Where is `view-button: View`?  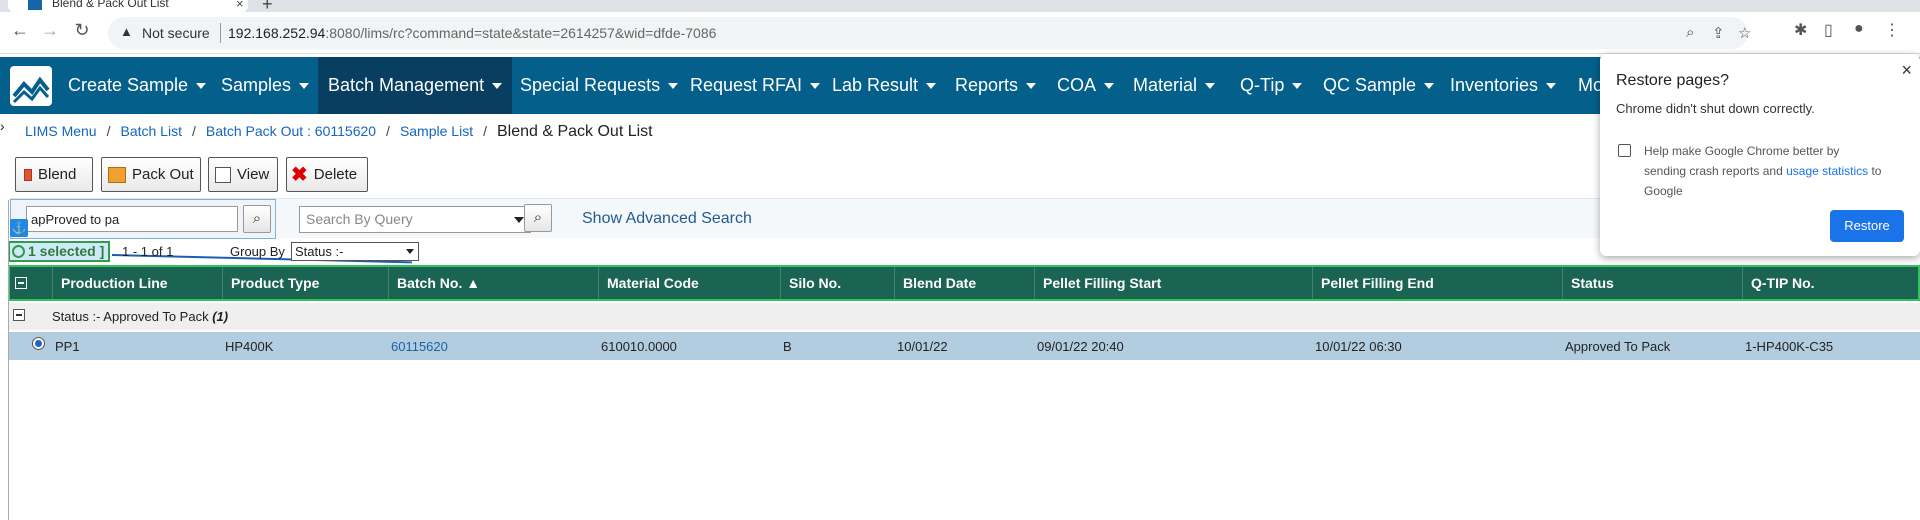 view-button: View is located at coordinates (243, 174).